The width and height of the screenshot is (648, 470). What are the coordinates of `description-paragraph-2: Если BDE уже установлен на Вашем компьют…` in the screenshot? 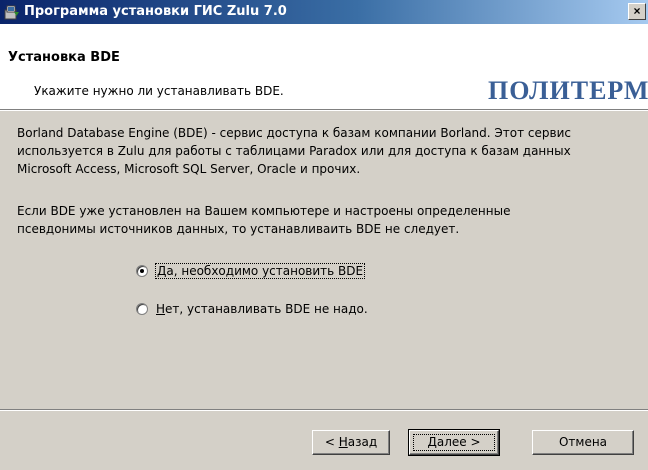 It's located at (264, 220).